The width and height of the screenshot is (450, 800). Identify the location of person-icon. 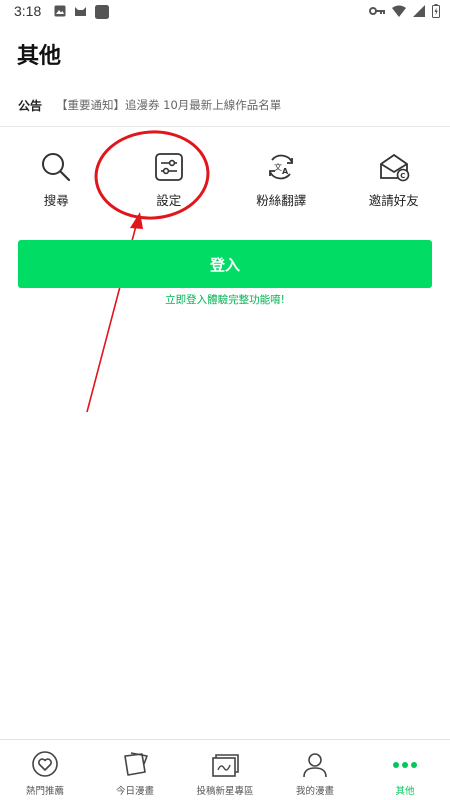
(315, 765).